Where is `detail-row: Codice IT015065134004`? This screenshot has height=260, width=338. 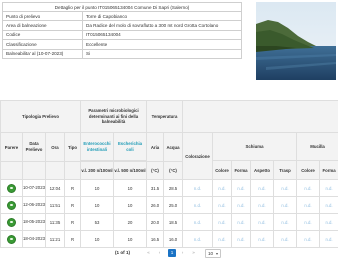
detail-row: Codice IT015065134004 is located at coordinates (122, 35).